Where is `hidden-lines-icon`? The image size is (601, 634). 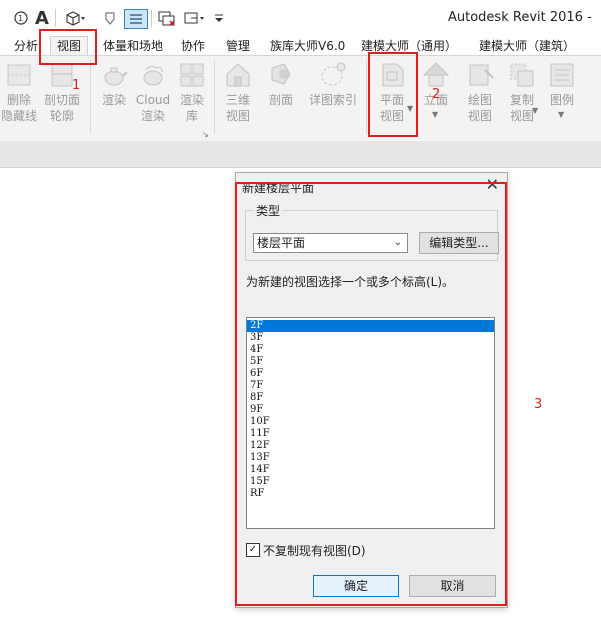
hidden-lines-icon is located at coordinates (19, 75).